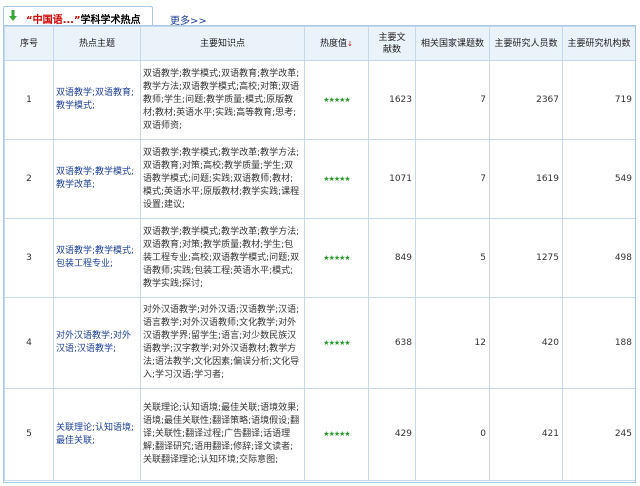  I want to click on header-heat: 热度值↓, so click(336, 43).